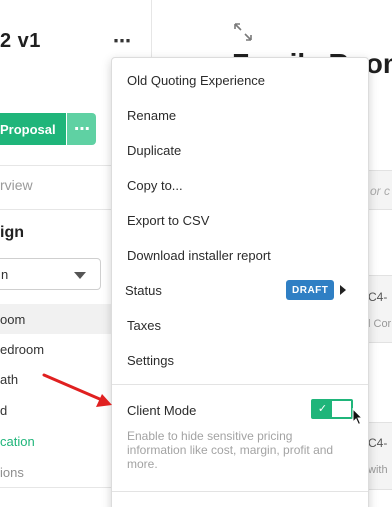 The image size is (392, 507). I want to click on room-item-label: ath, so click(9, 379).